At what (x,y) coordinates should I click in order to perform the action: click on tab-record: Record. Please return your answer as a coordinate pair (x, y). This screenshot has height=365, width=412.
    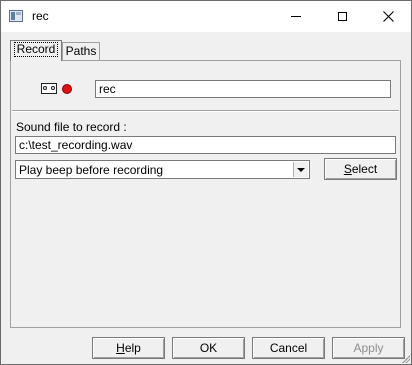
    Looking at the image, I should click on (36, 50).